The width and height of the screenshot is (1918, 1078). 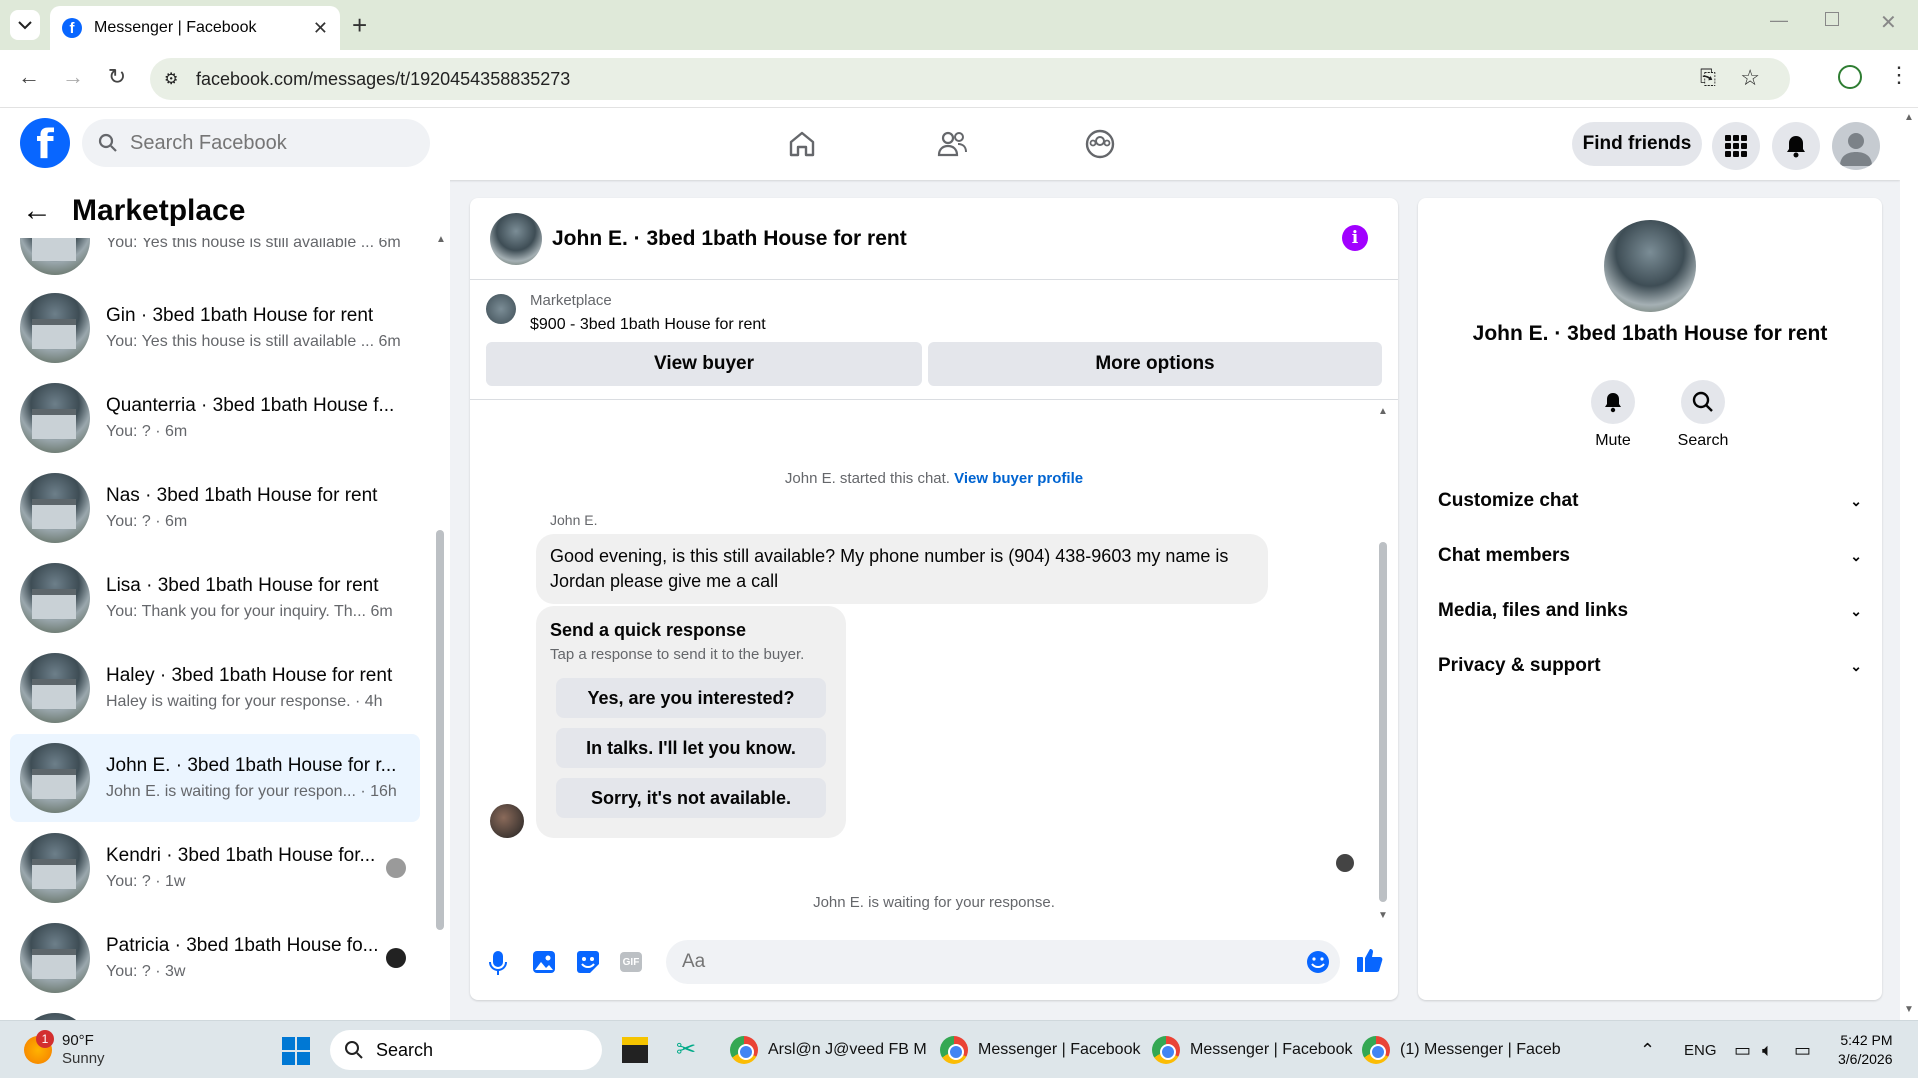 What do you see at coordinates (1802, 1049) in the screenshot?
I see `battery-icon: ▭` at bounding box center [1802, 1049].